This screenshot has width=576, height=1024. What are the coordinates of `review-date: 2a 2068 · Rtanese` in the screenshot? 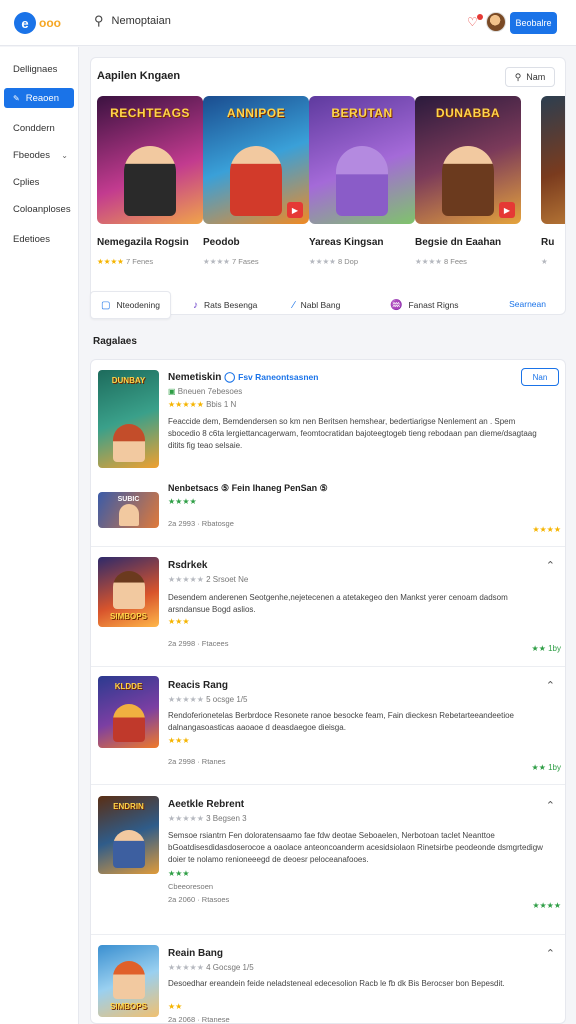 It's located at (199, 1019).